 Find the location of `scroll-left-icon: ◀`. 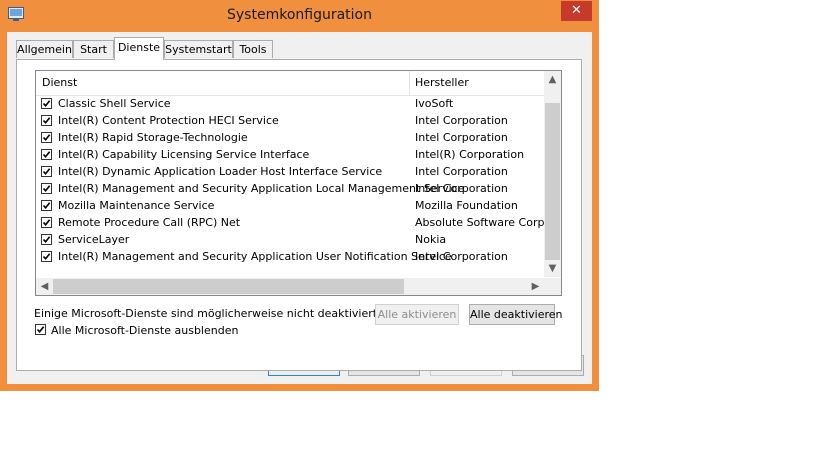

scroll-left-icon: ◀ is located at coordinates (44, 286).